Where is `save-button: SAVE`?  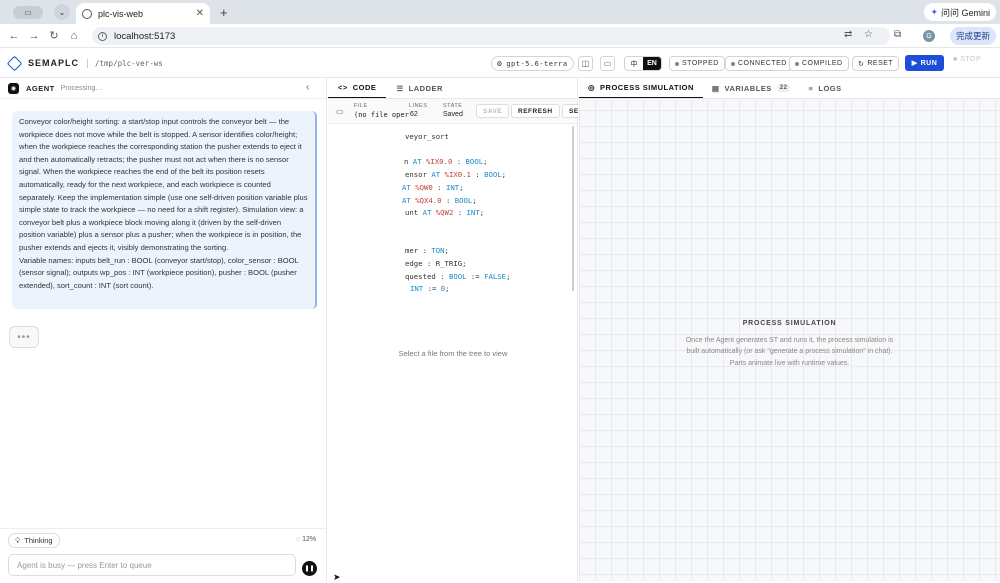 save-button: SAVE is located at coordinates (493, 111).